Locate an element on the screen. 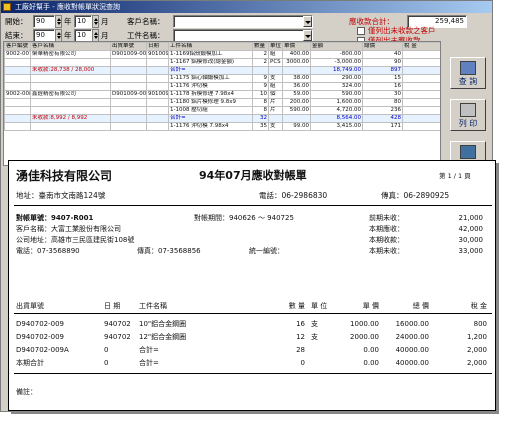  grid-header-cell: 單價 is located at coordinates (296, 46).